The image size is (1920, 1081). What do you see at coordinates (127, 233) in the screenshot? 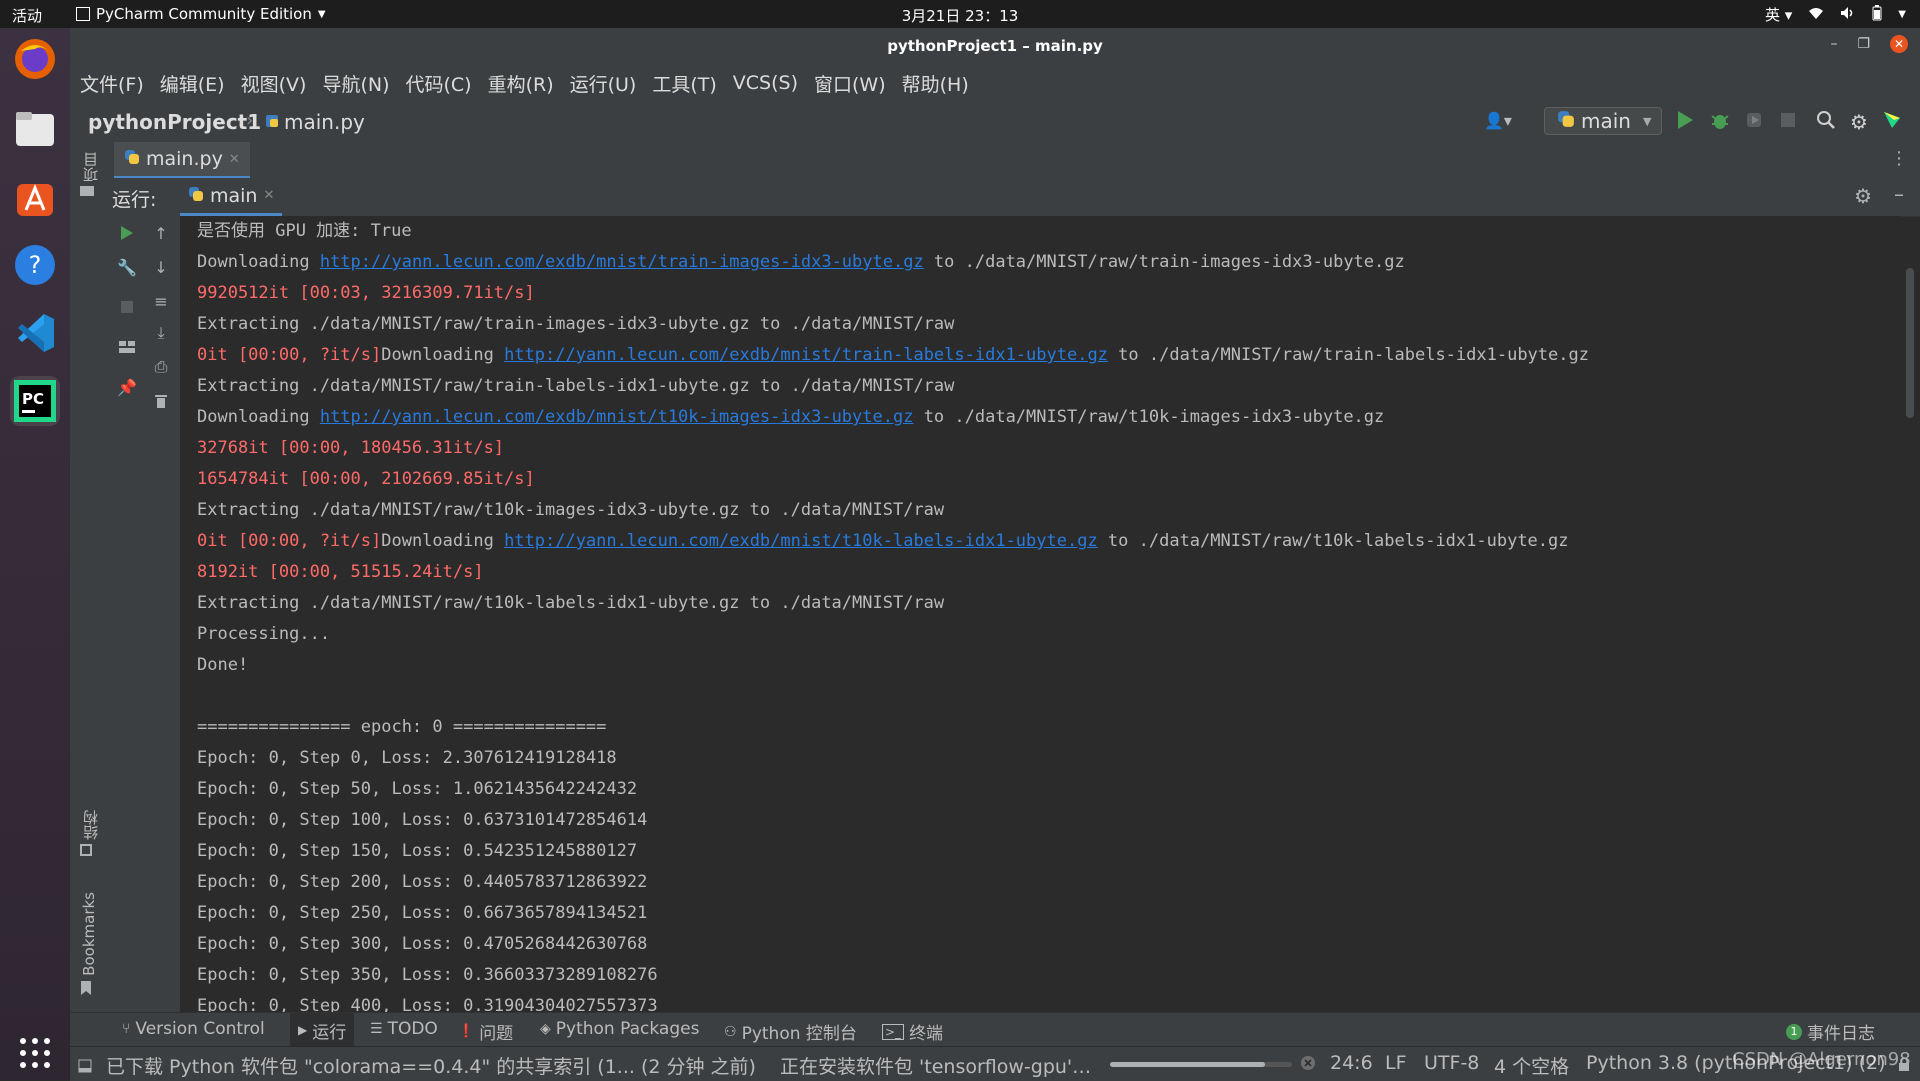
I see `rerun-icon` at bounding box center [127, 233].